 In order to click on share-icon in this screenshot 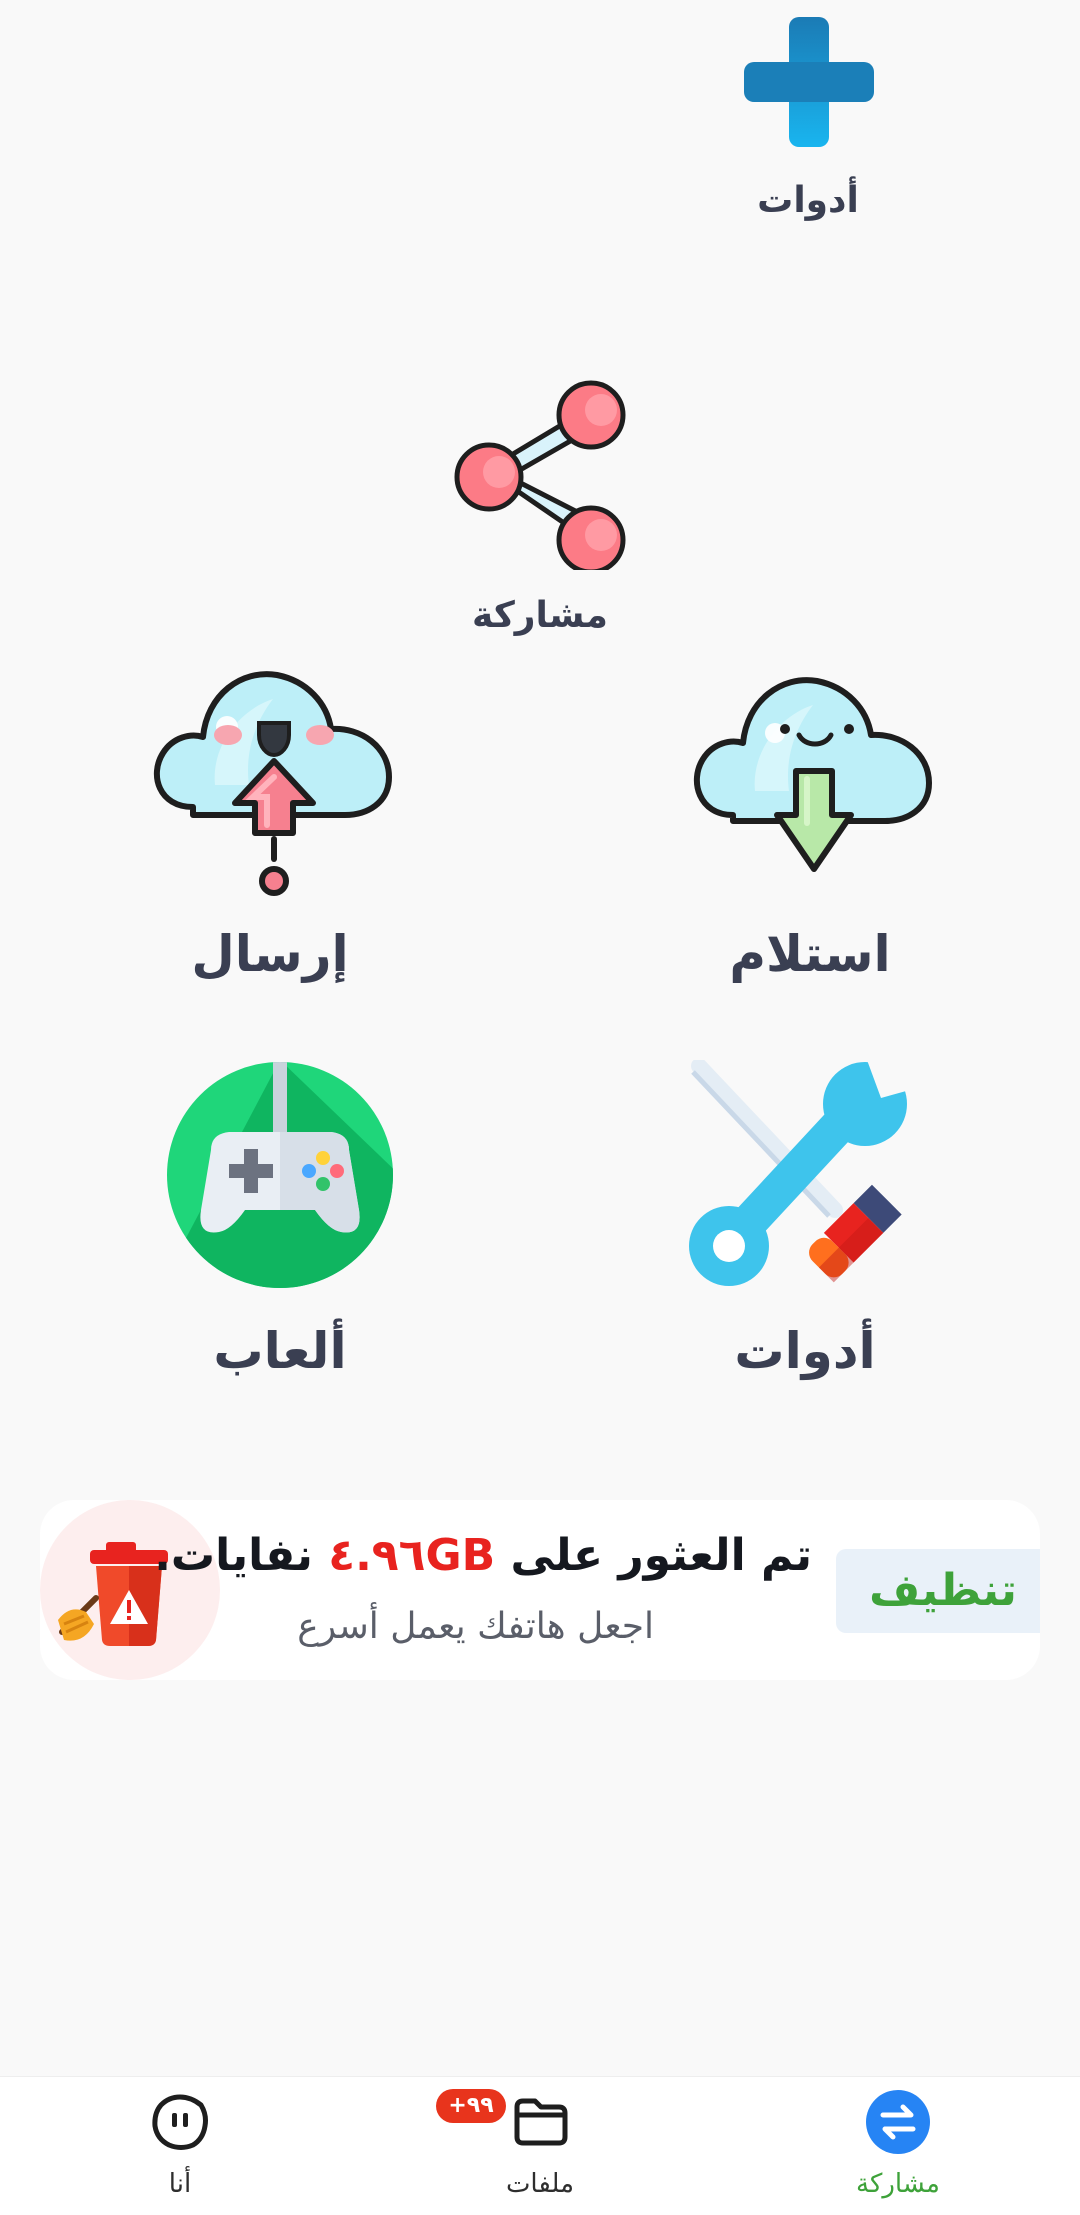, I will do `click(540, 475)`.